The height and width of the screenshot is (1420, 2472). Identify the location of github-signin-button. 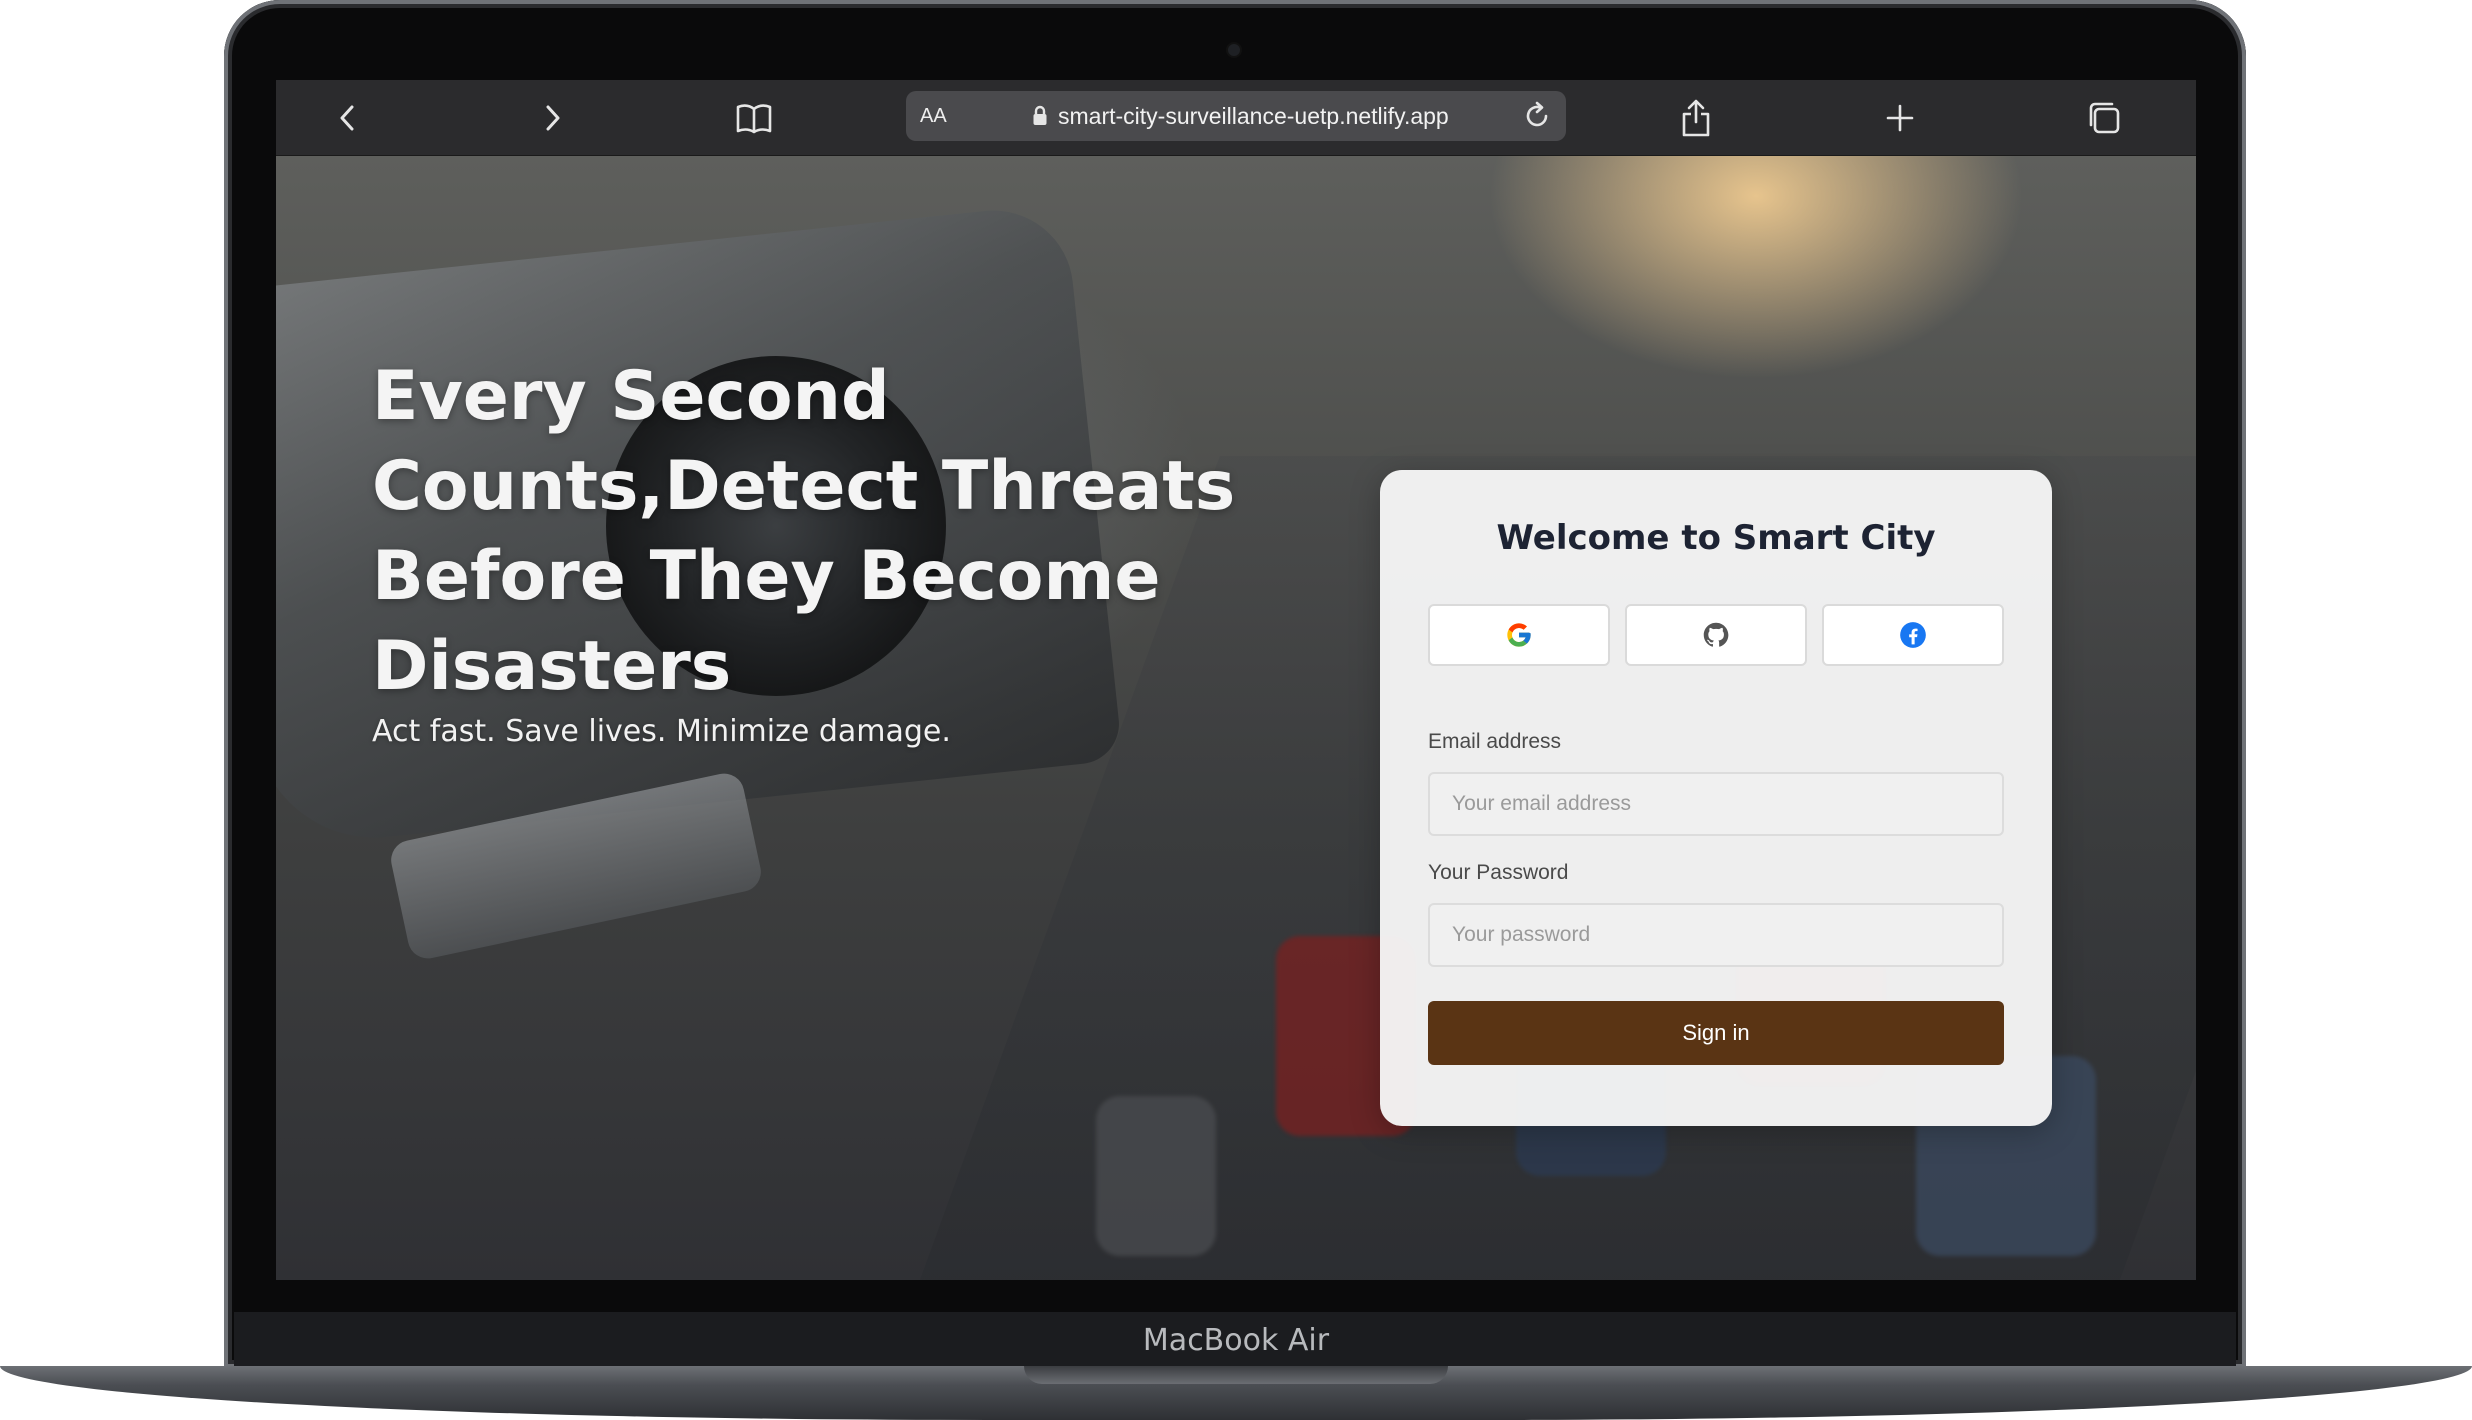
(1716, 635).